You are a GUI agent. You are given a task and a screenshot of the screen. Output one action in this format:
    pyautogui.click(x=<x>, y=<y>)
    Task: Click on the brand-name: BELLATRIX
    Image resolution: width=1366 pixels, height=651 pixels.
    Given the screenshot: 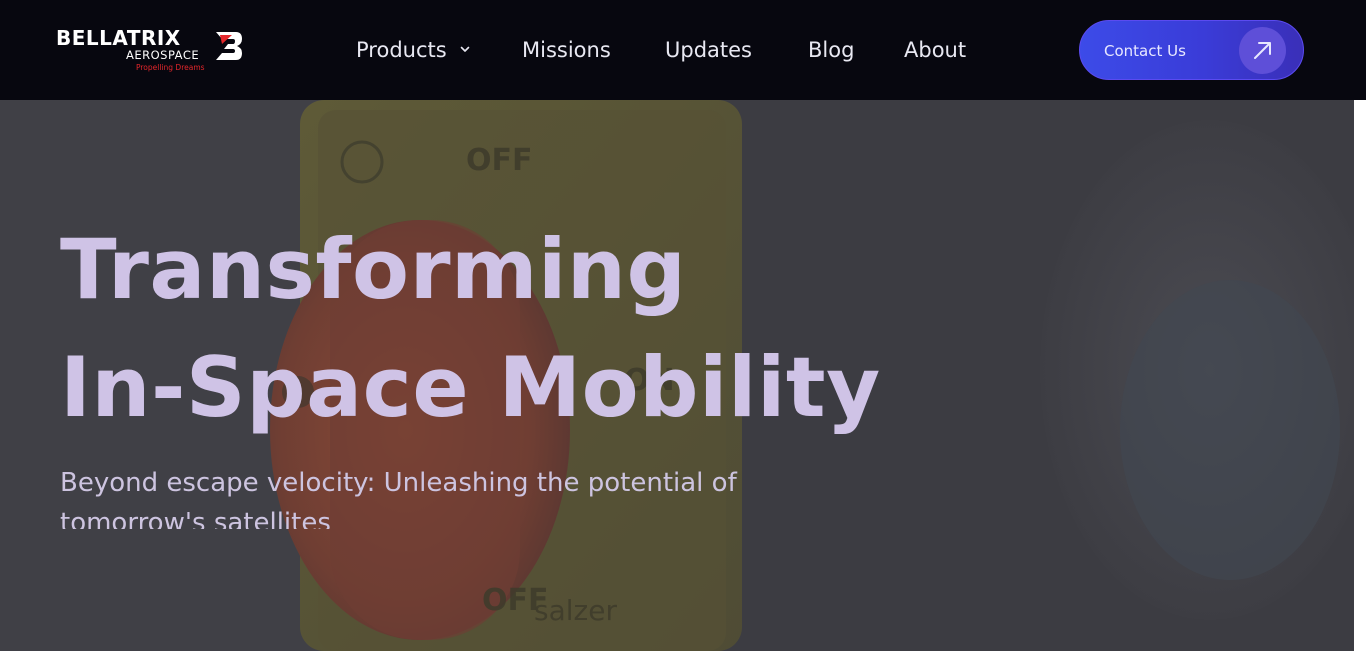 What is the action you would take?
    pyautogui.click(x=118, y=38)
    